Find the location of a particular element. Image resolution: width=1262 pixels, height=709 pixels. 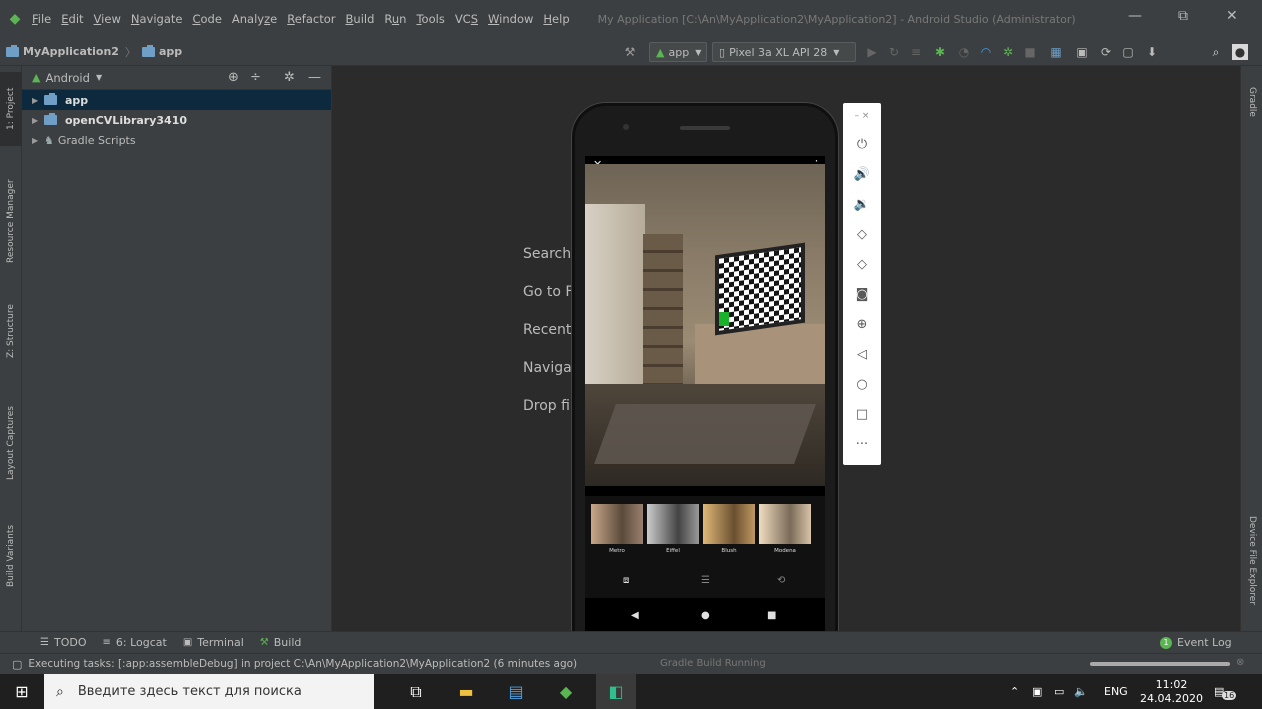

emulator-taskbar-icon: ◧ is located at coordinates (616, 691).